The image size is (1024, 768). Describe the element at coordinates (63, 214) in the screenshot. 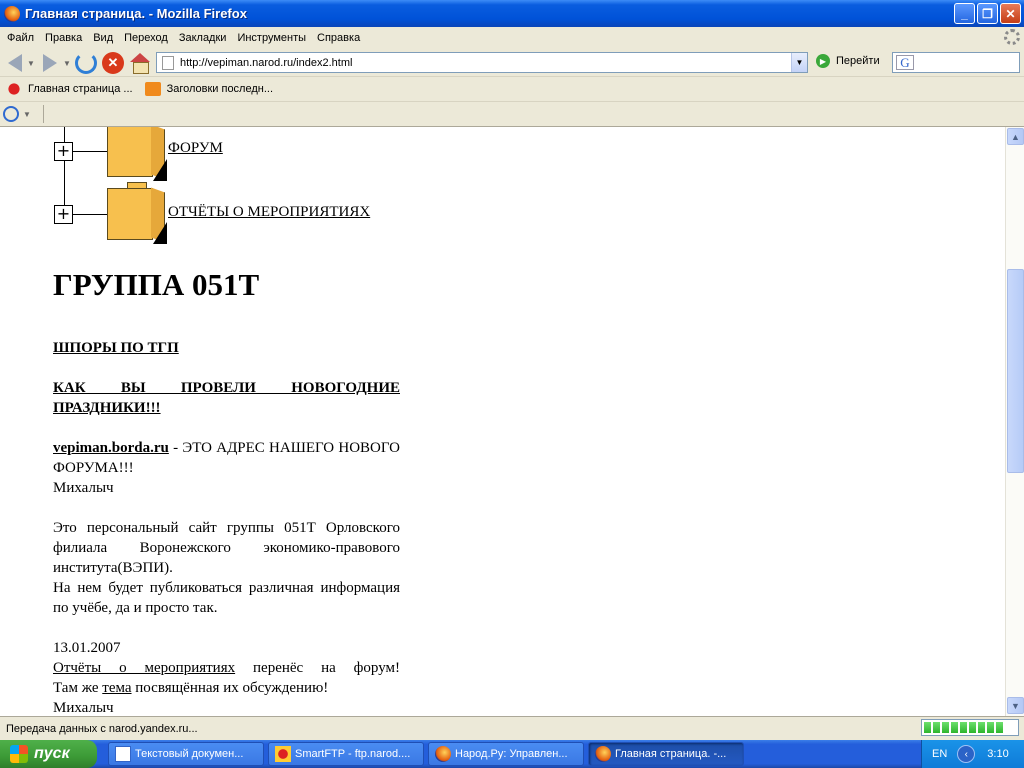

I see `expand-reports-button: +` at that location.